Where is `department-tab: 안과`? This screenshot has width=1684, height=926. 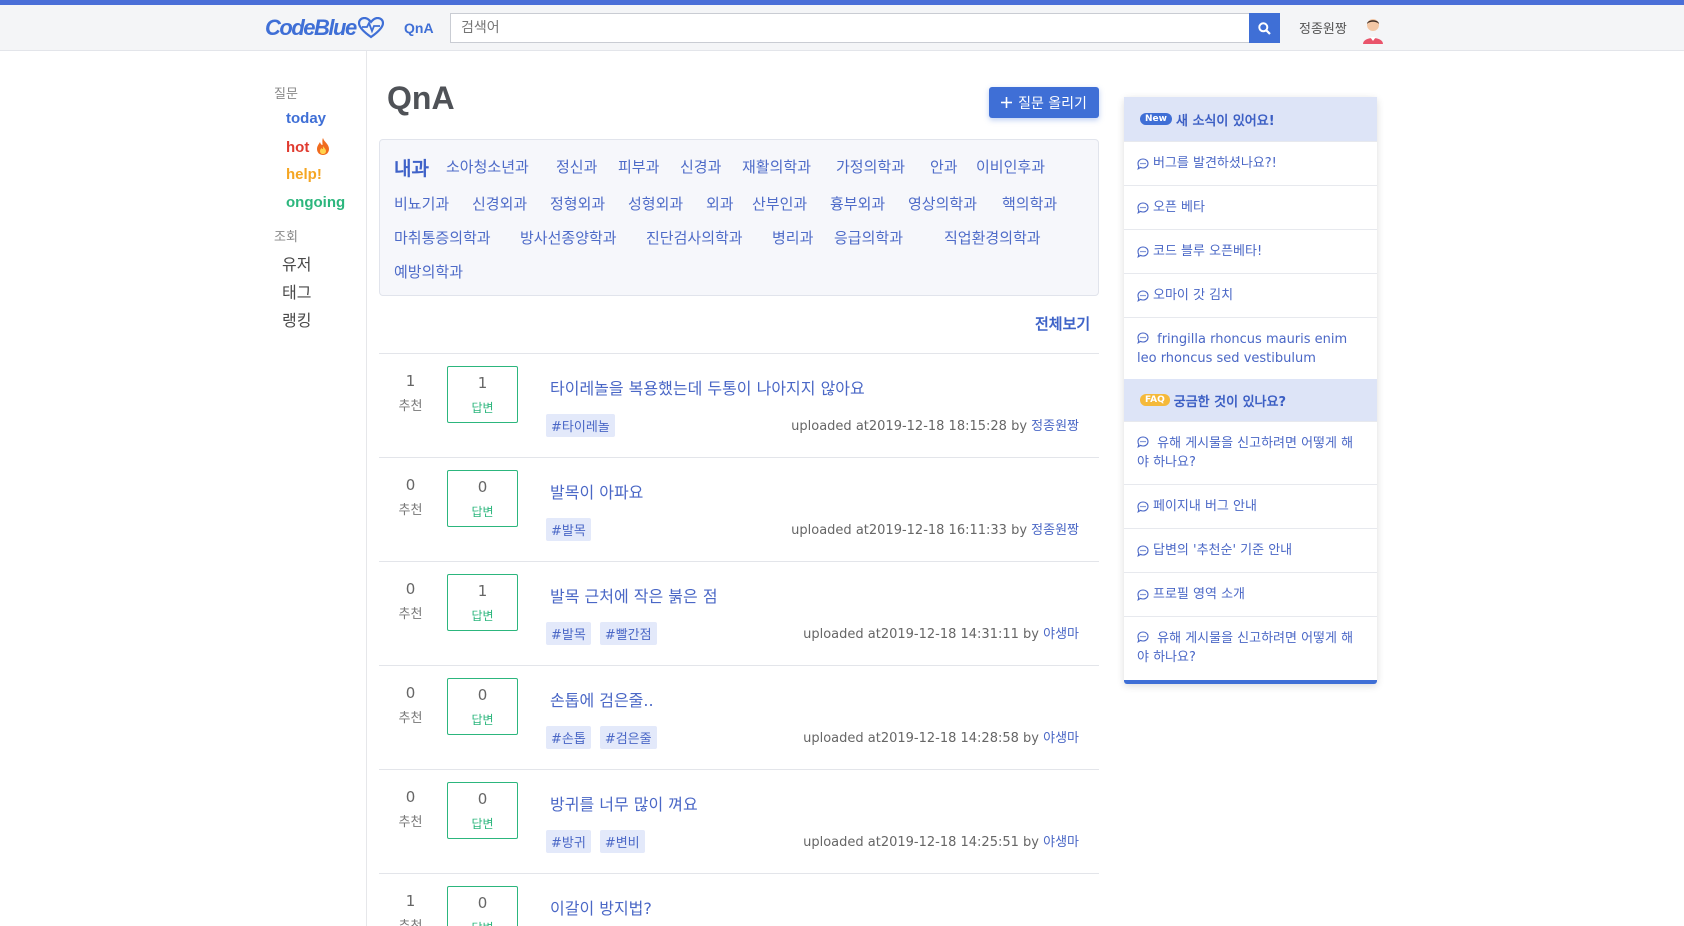
department-tab: 안과 is located at coordinates (944, 166).